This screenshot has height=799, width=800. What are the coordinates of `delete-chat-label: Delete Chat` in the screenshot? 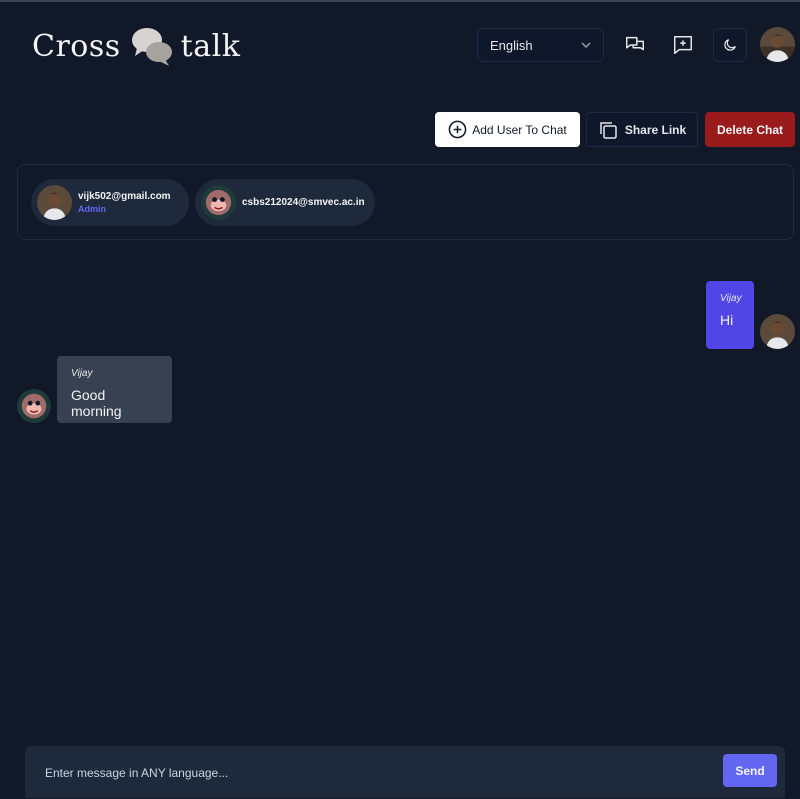 It's located at (750, 129).